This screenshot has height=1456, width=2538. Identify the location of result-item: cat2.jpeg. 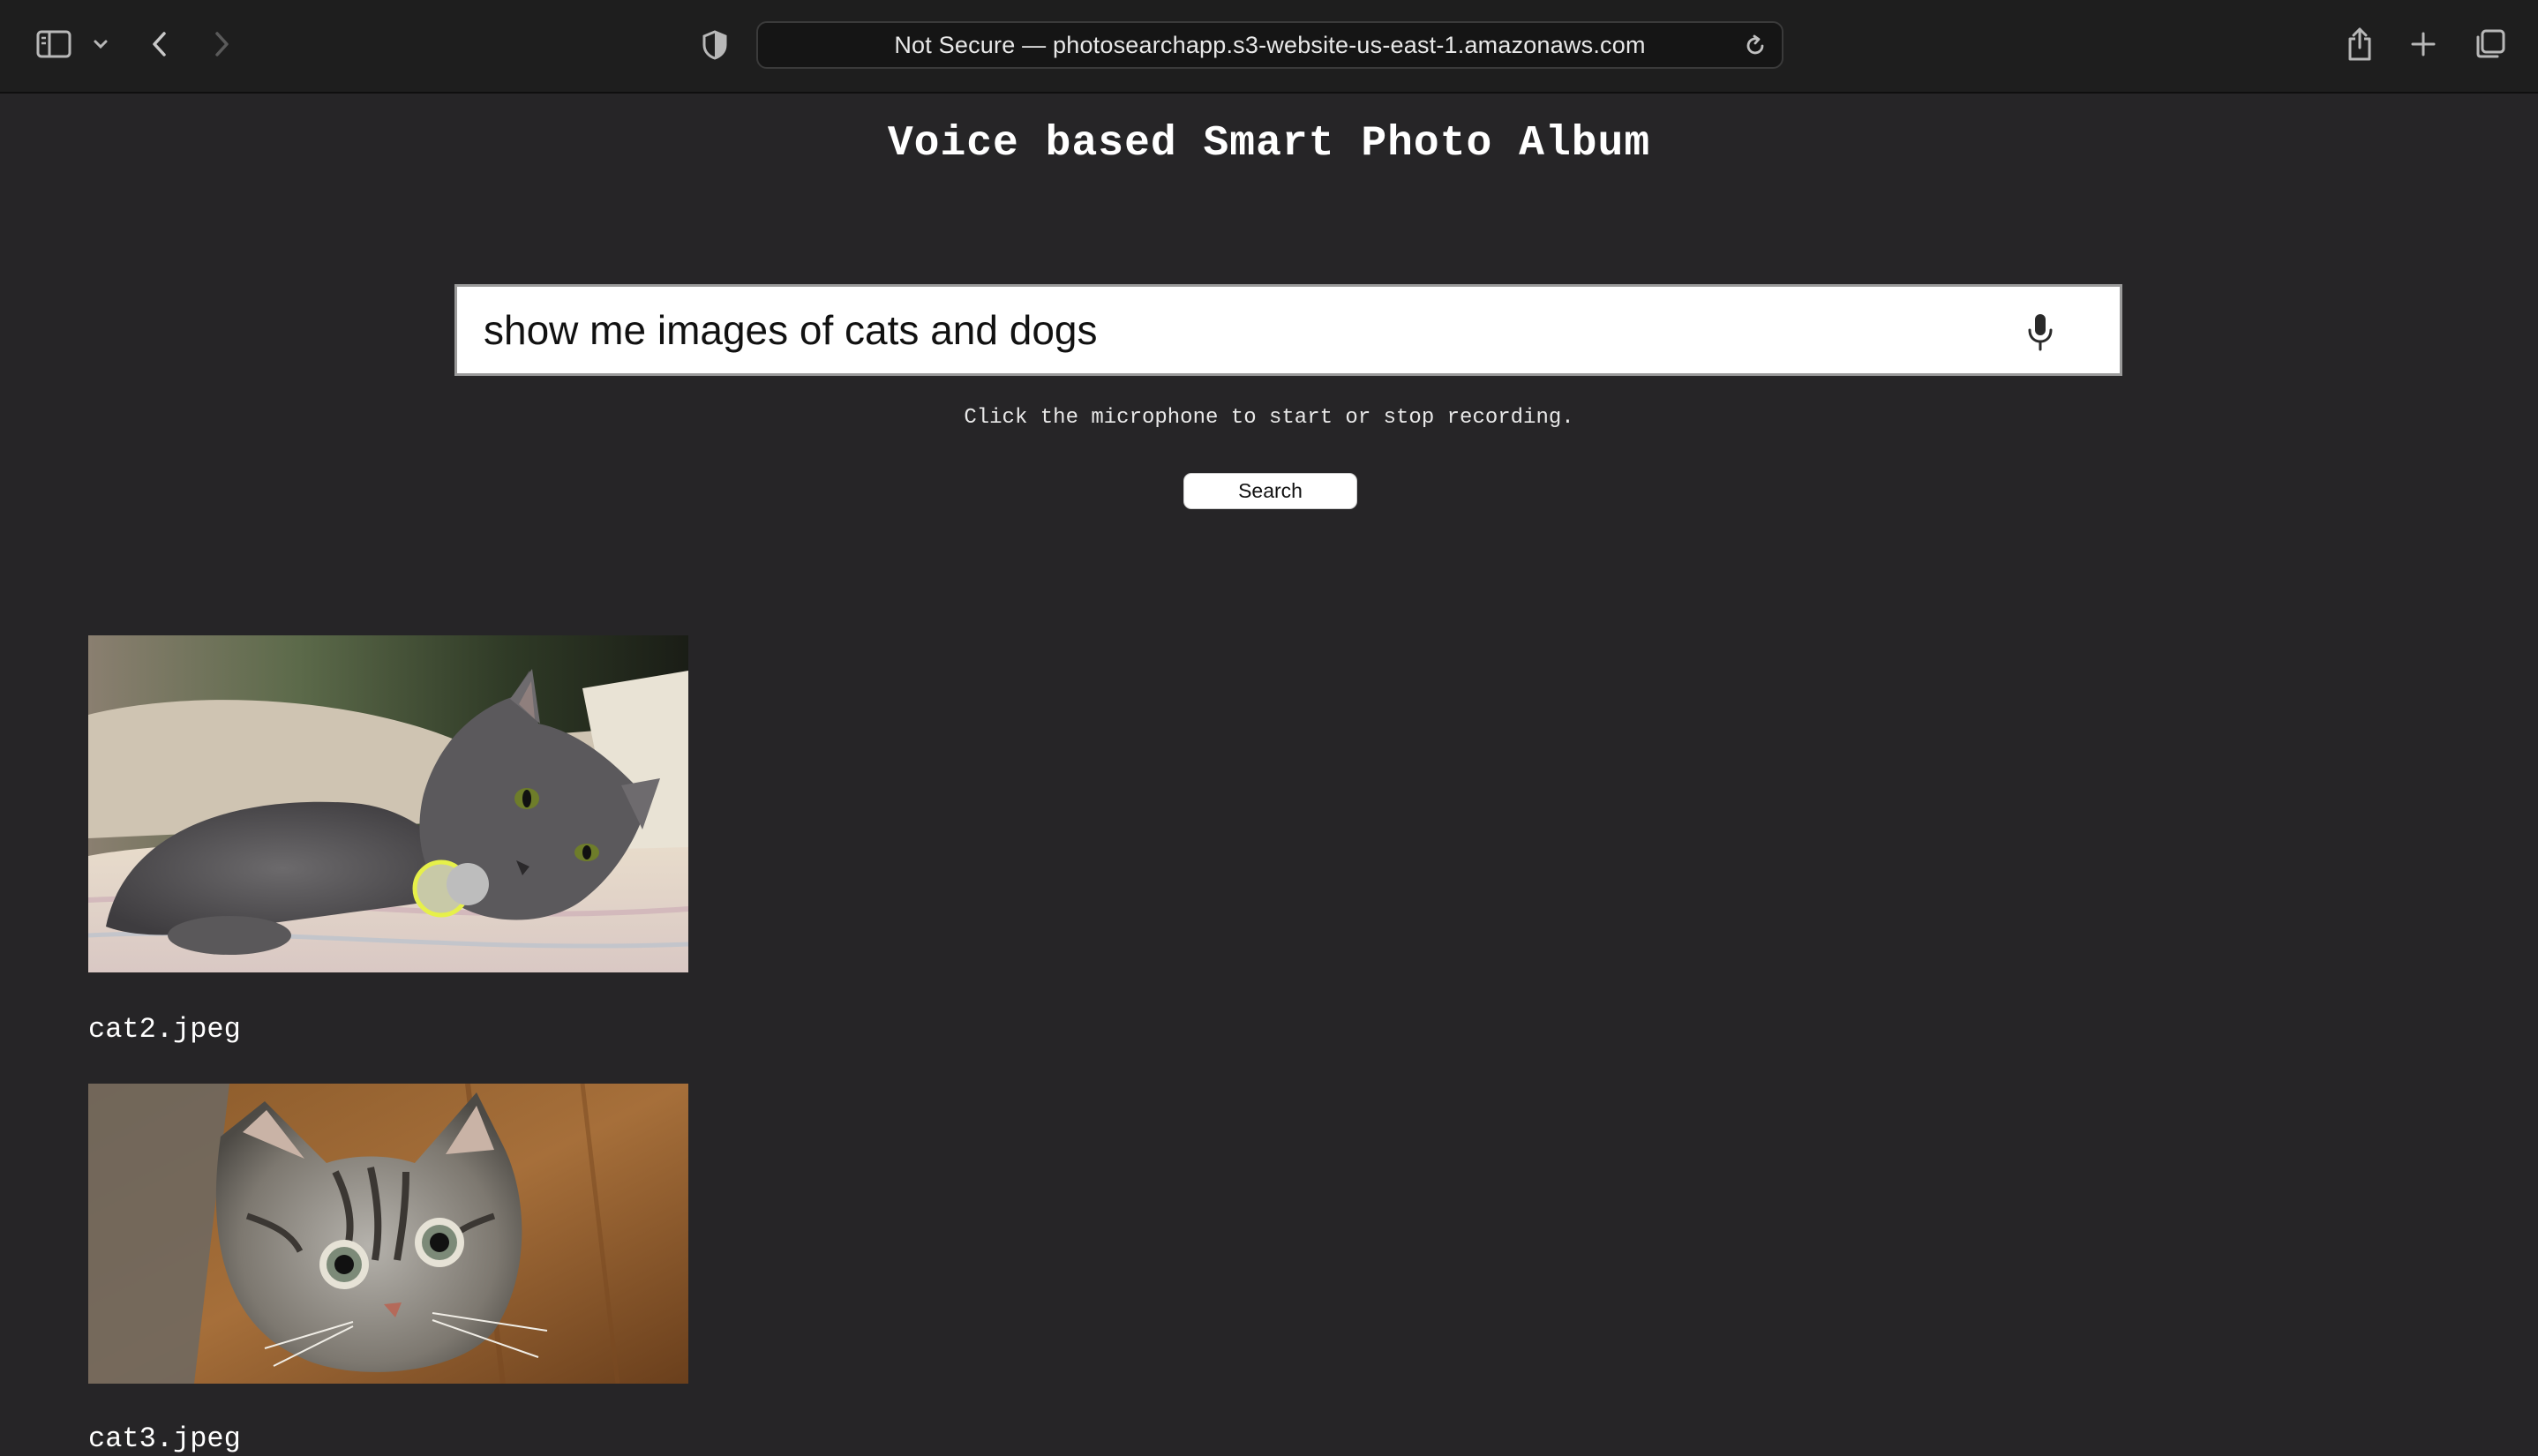
(388, 840).